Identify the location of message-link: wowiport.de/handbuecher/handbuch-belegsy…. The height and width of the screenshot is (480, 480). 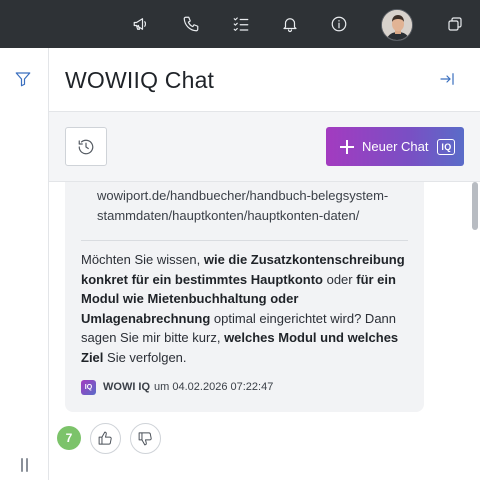
(257, 206).